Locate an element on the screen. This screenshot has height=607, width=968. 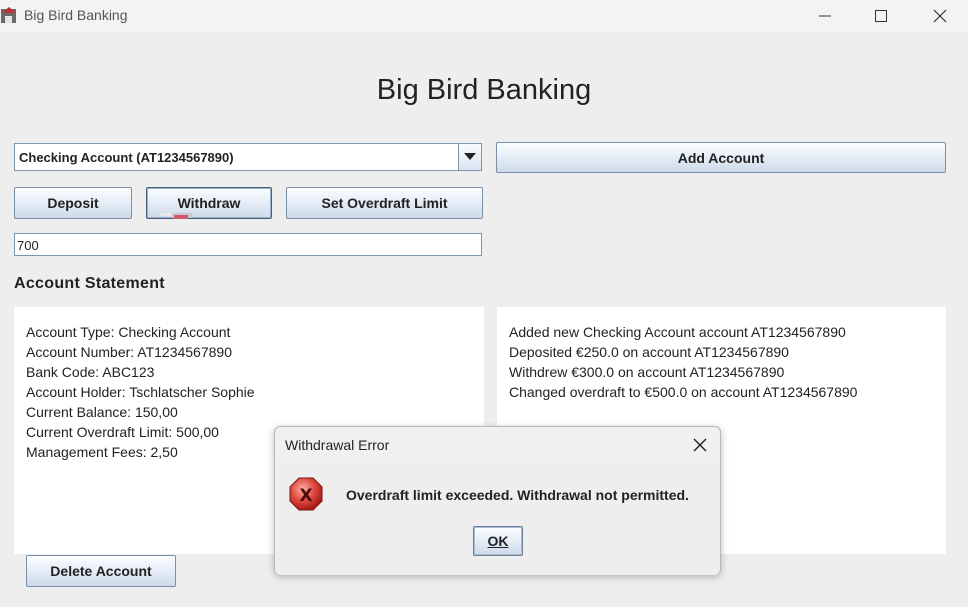
maximize-icon is located at coordinates (881, 16).